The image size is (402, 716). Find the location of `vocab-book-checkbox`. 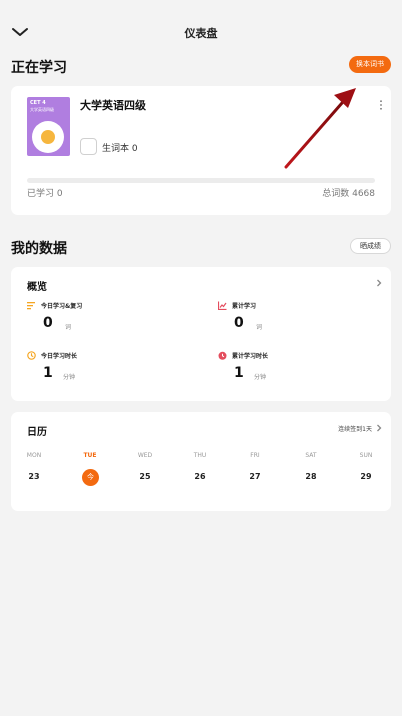

vocab-book-checkbox is located at coordinates (88, 146).